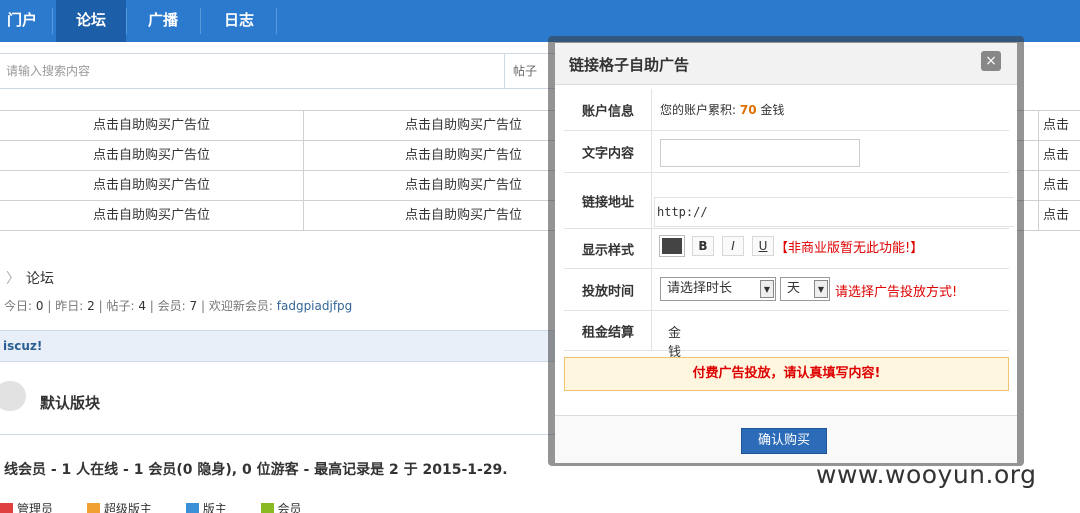 The height and width of the screenshot is (513, 1080). What do you see at coordinates (93, 508) in the screenshot?
I see `super-moderator-icon` at bounding box center [93, 508].